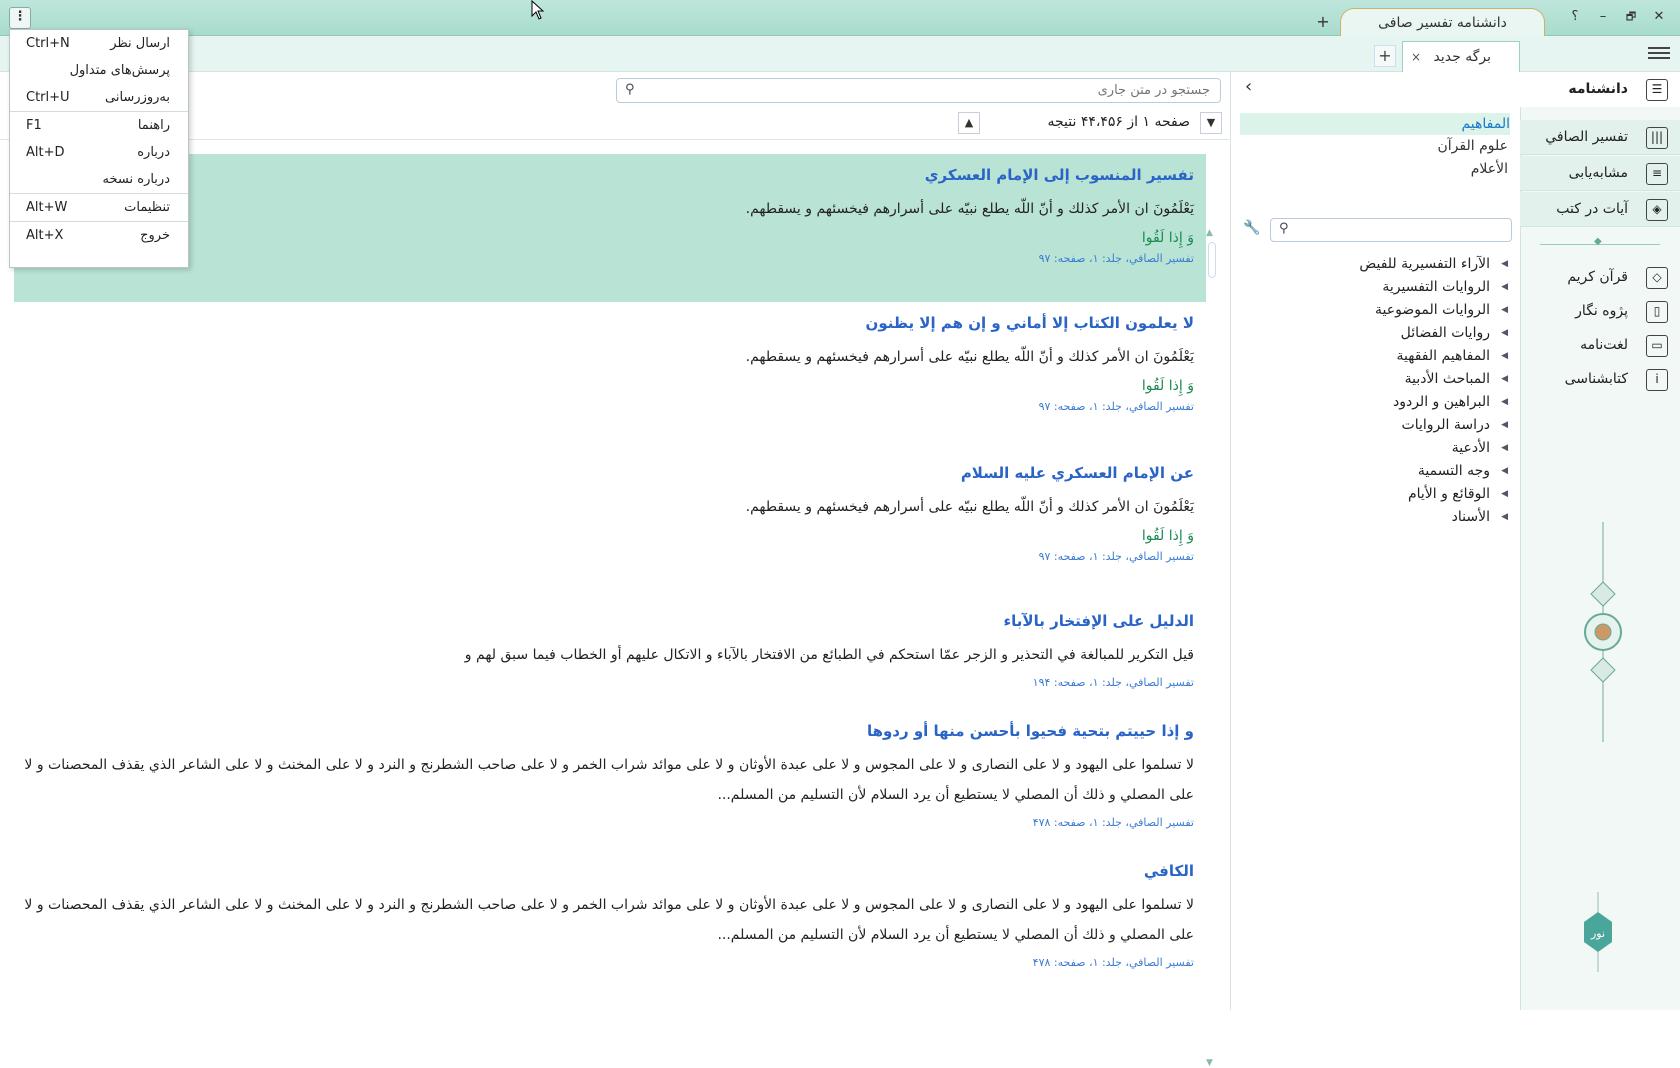 The height and width of the screenshot is (1068, 1680). What do you see at coordinates (99, 126) in the screenshot?
I see `menu-item: راهنما F1` at bounding box center [99, 126].